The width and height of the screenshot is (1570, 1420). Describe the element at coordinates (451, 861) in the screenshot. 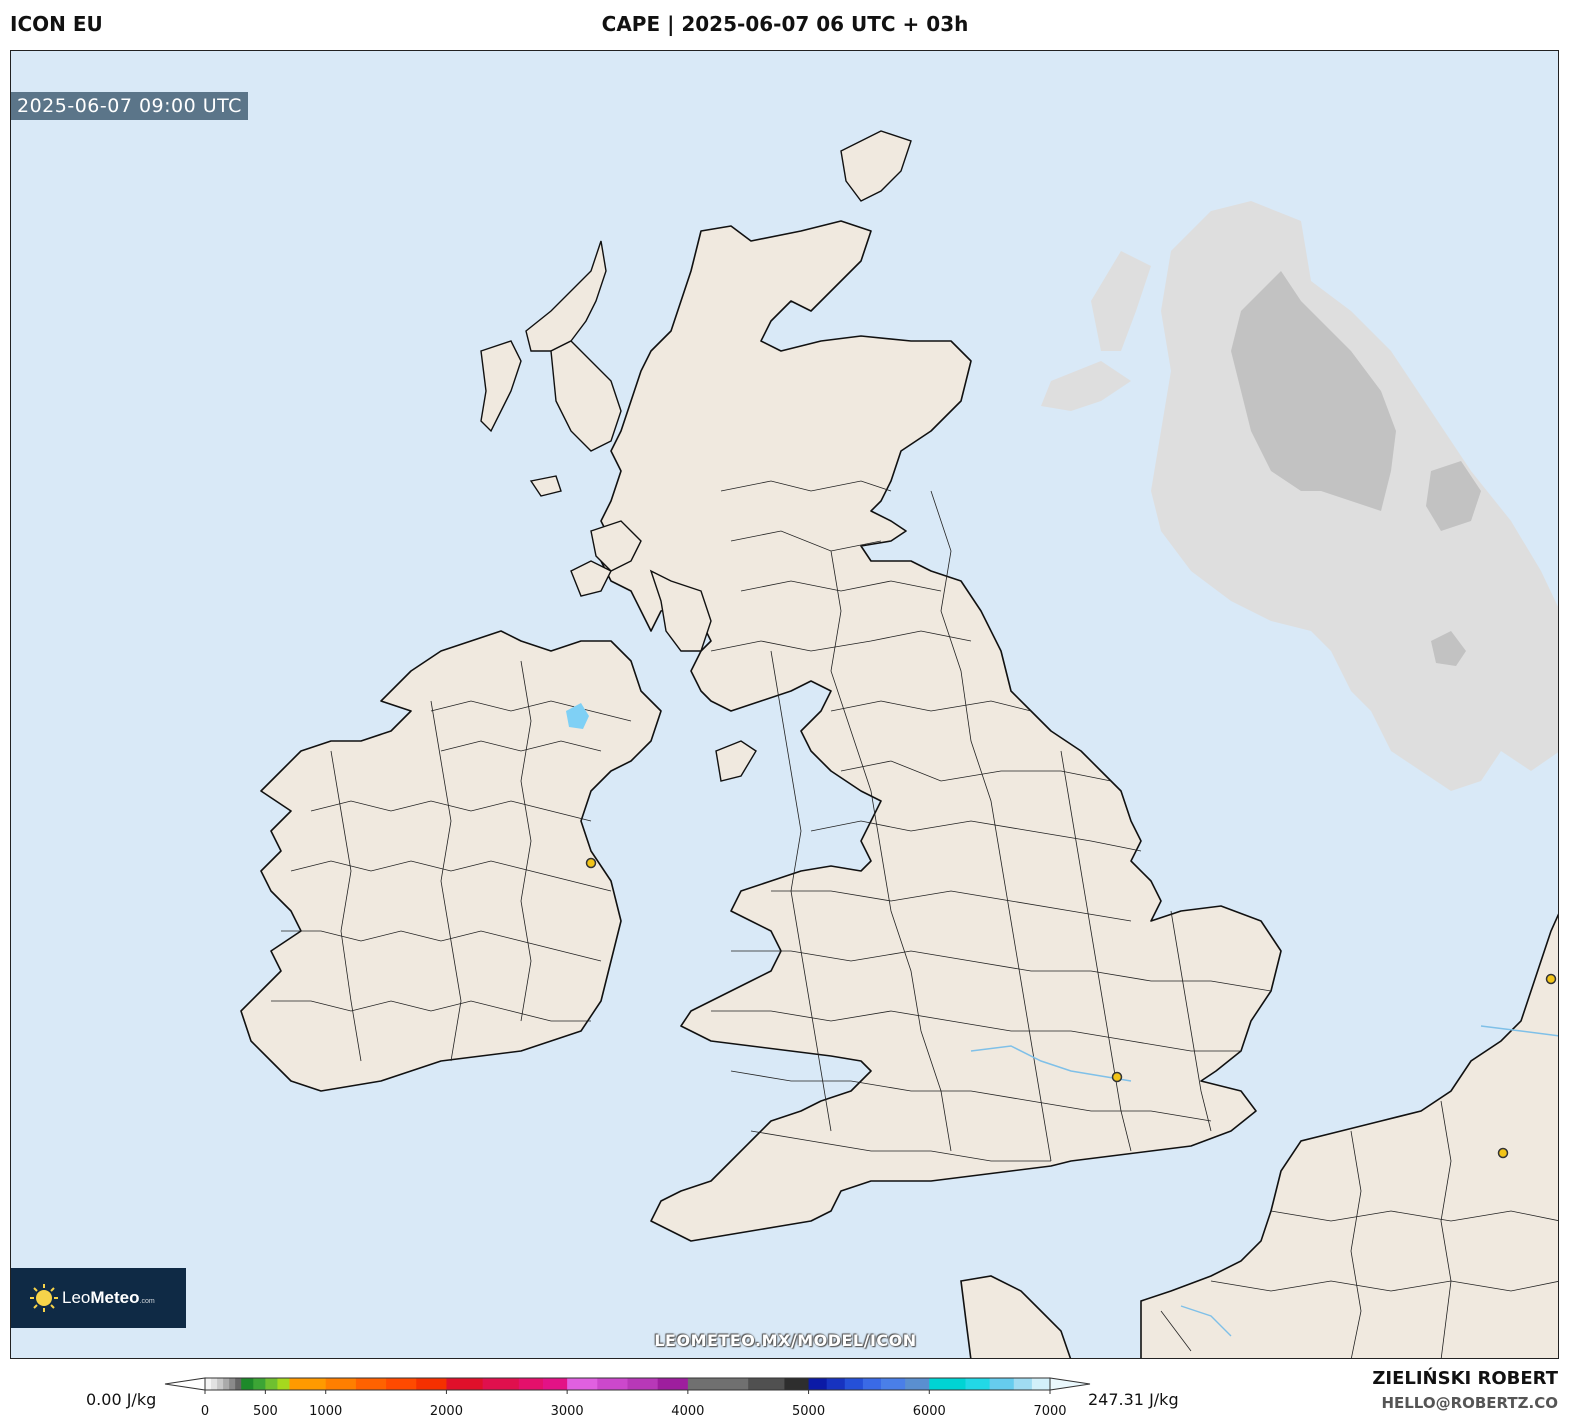

I see `land-ireland` at that location.